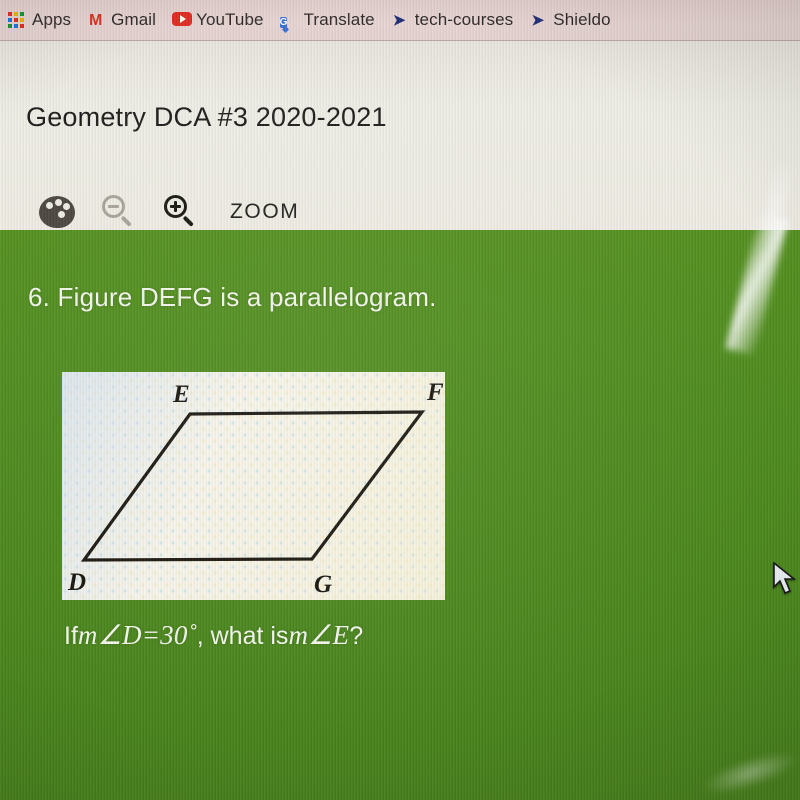 This screenshot has width=800, height=800. I want to click on bookmark-label: Gmail, so click(134, 19).